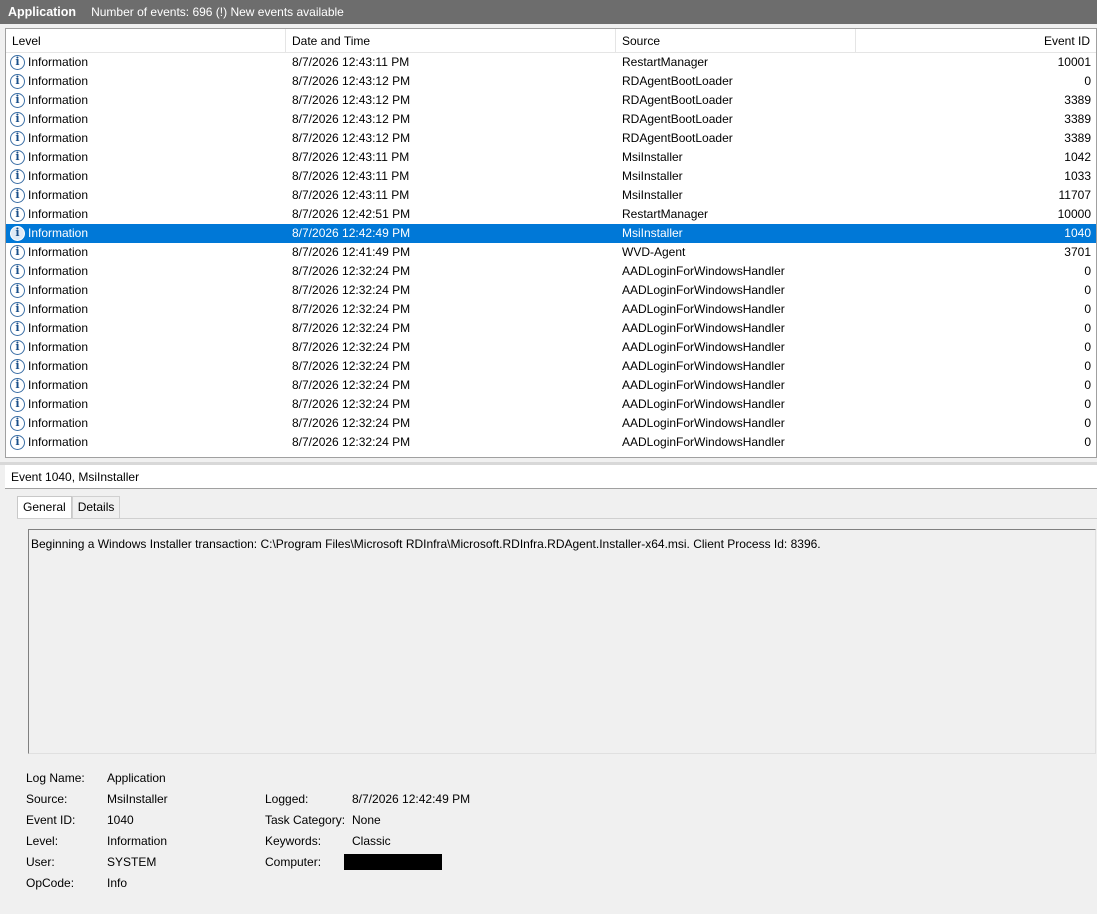 The height and width of the screenshot is (914, 1097). Describe the element at coordinates (137, 799) in the screenshot. I see `source-value: MsiInstaller` at that location.